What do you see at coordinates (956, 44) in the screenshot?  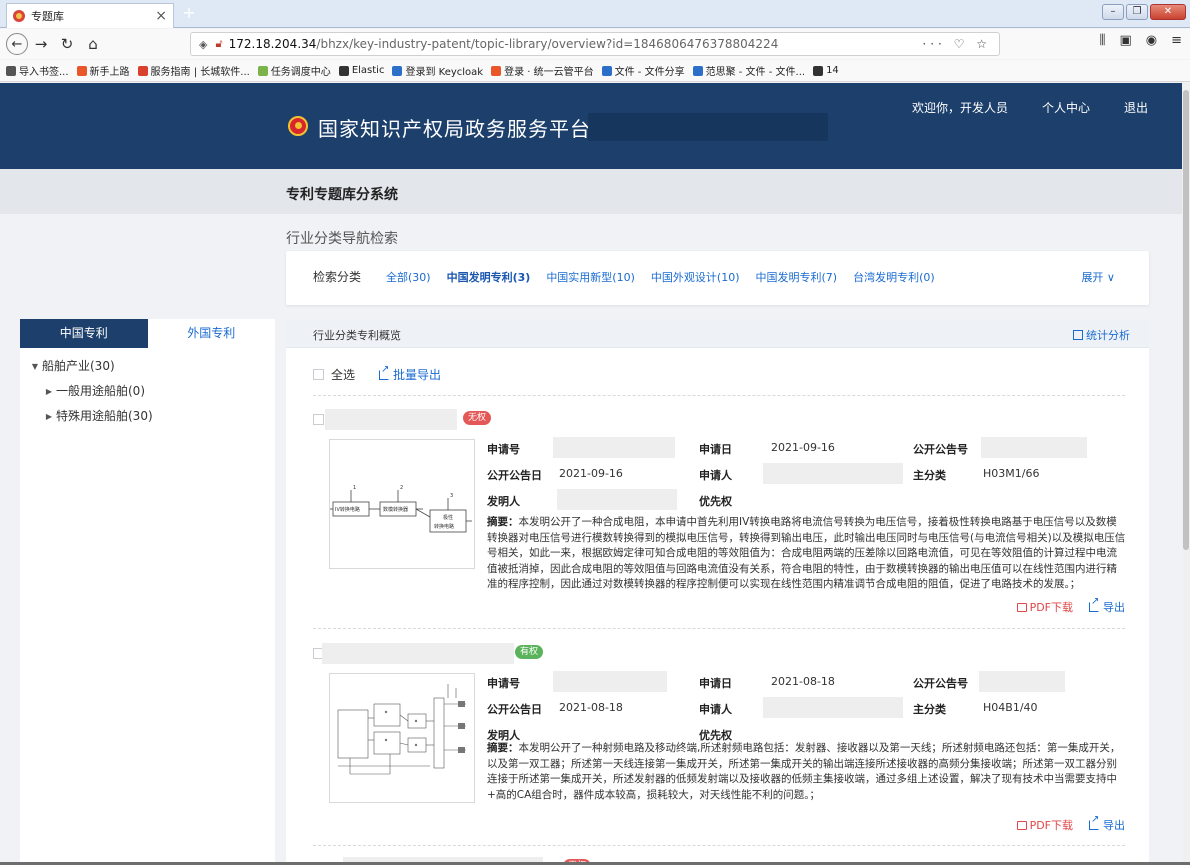 I see `url-actions: ··· ♡ ☆` at bounding box center [956, 44].